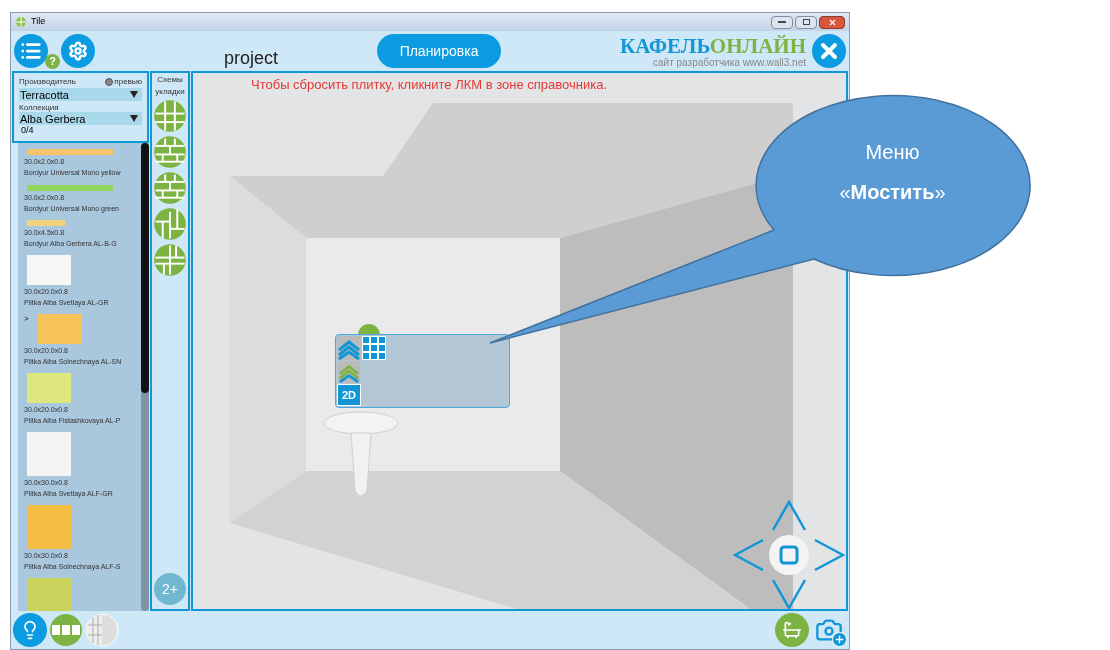 This screenshot has width=1110, height=650. Describe the element at coordinates (47, 82) in the screenshot. I see `manufacturer-label: Производитель` at that location.